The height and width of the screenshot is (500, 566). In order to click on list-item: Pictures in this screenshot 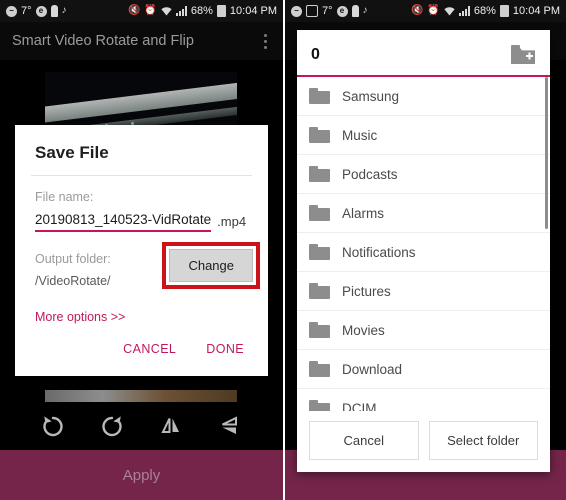, I will do `click(423, 291)`.